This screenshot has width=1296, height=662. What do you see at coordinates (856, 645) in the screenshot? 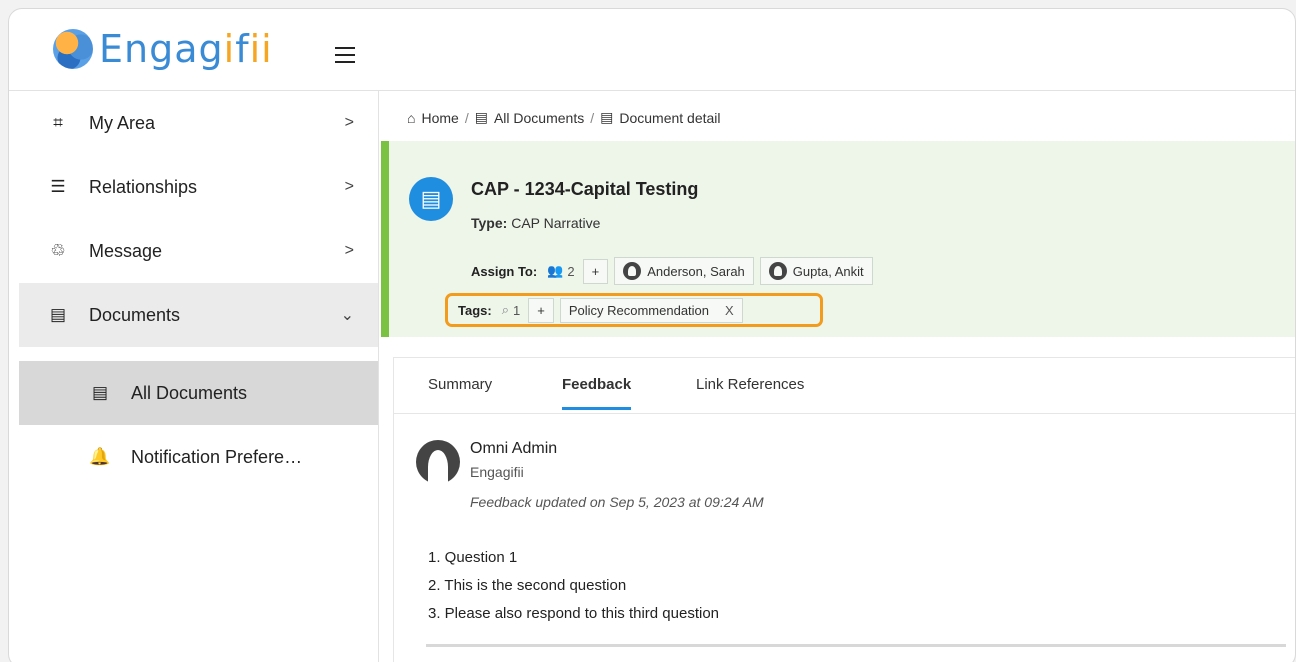
I see `divider` at bounding box center [856, 645].